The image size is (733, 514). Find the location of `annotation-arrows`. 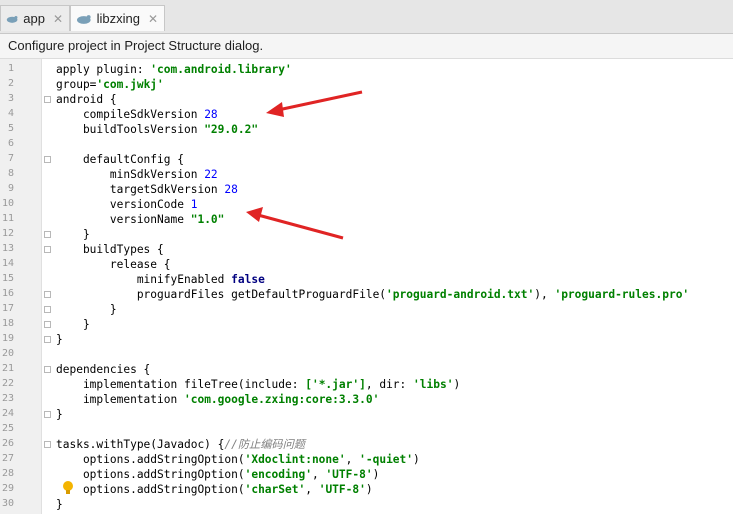

annotation-arrows is located at coordinates (304, 165).